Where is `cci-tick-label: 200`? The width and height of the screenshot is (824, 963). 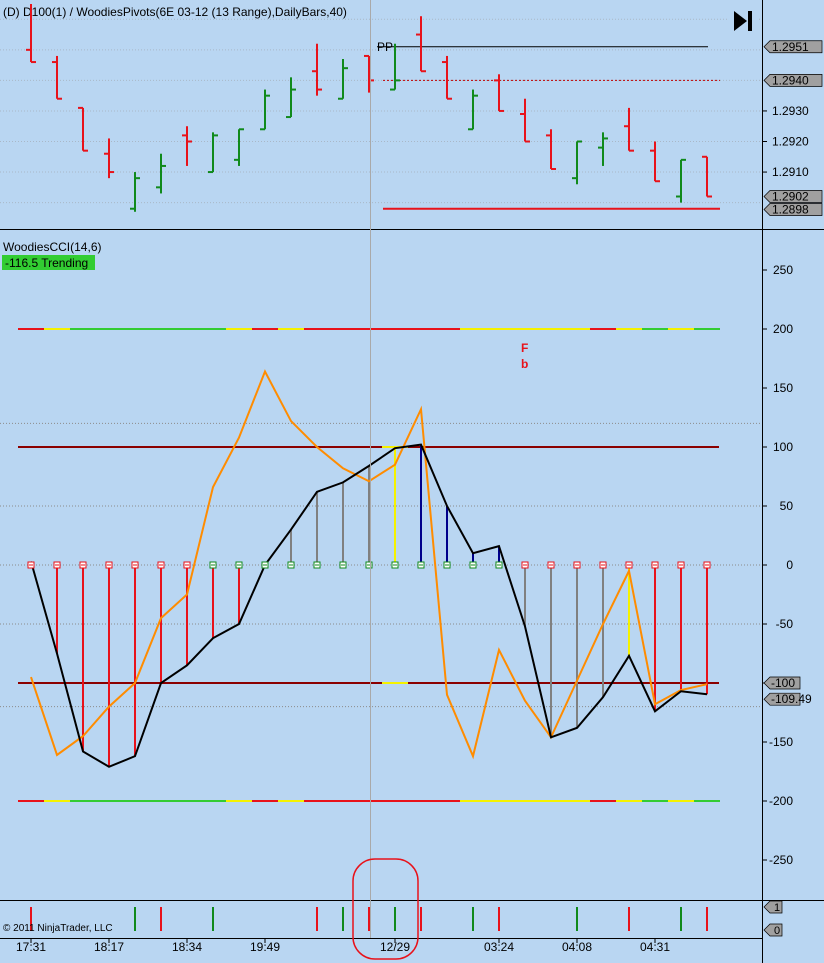 cci-tick-label: 200 is located at coordinates (783, 329).